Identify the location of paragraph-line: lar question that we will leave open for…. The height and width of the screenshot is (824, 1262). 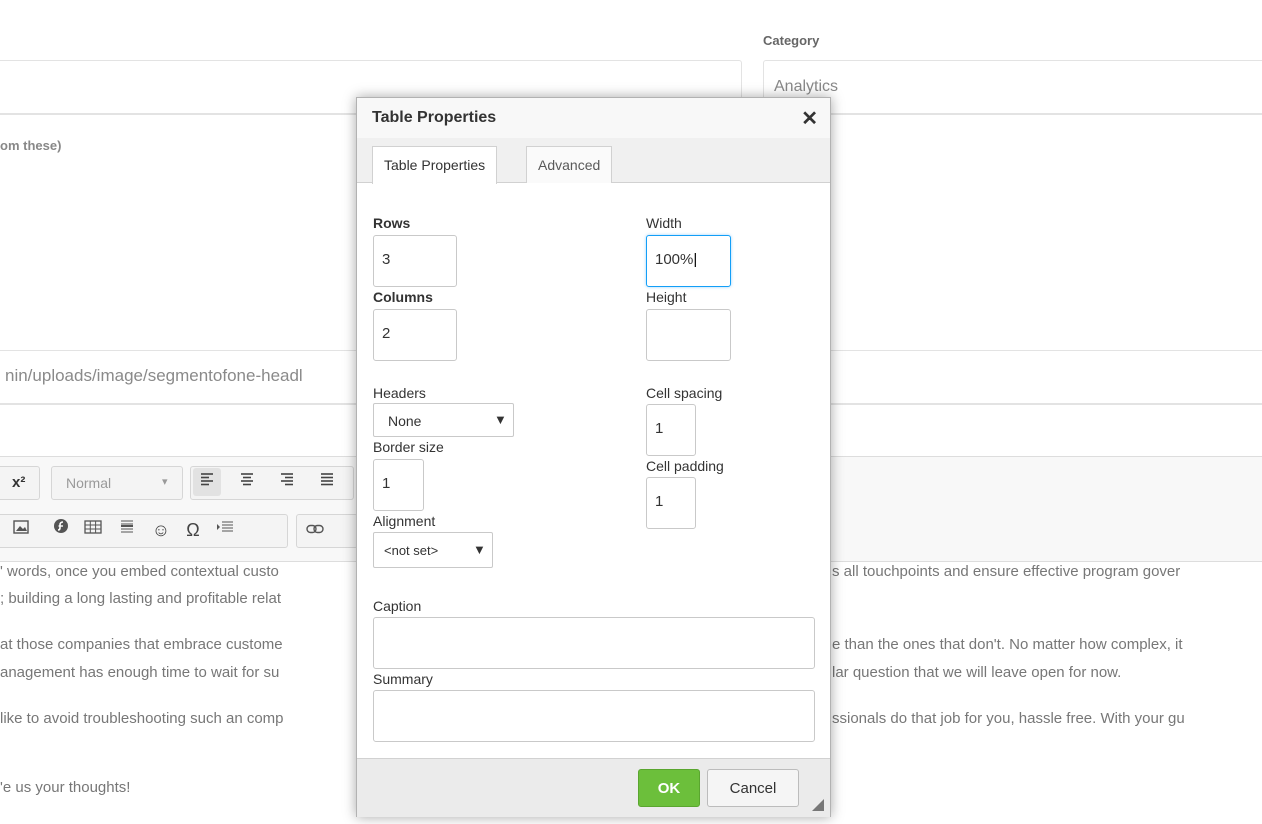
(977, 672).